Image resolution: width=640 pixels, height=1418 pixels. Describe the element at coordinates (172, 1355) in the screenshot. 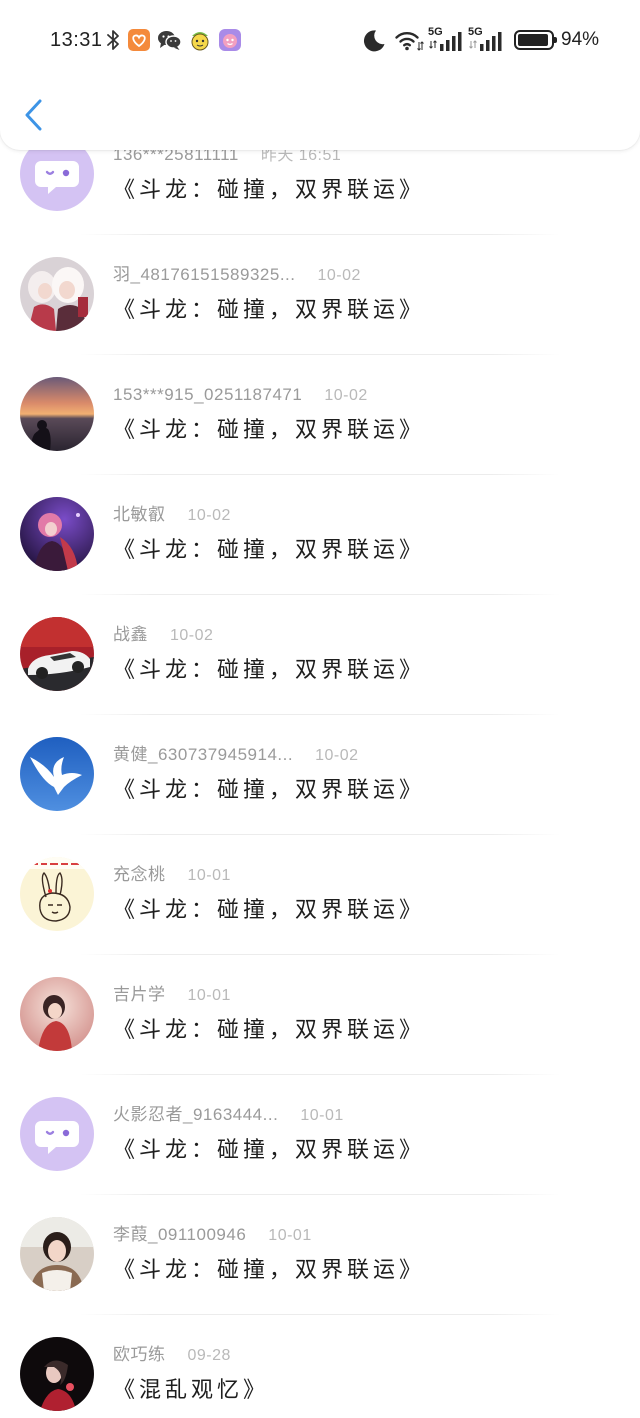

I see `item-meta: 欧巧练 09-28` at that location.